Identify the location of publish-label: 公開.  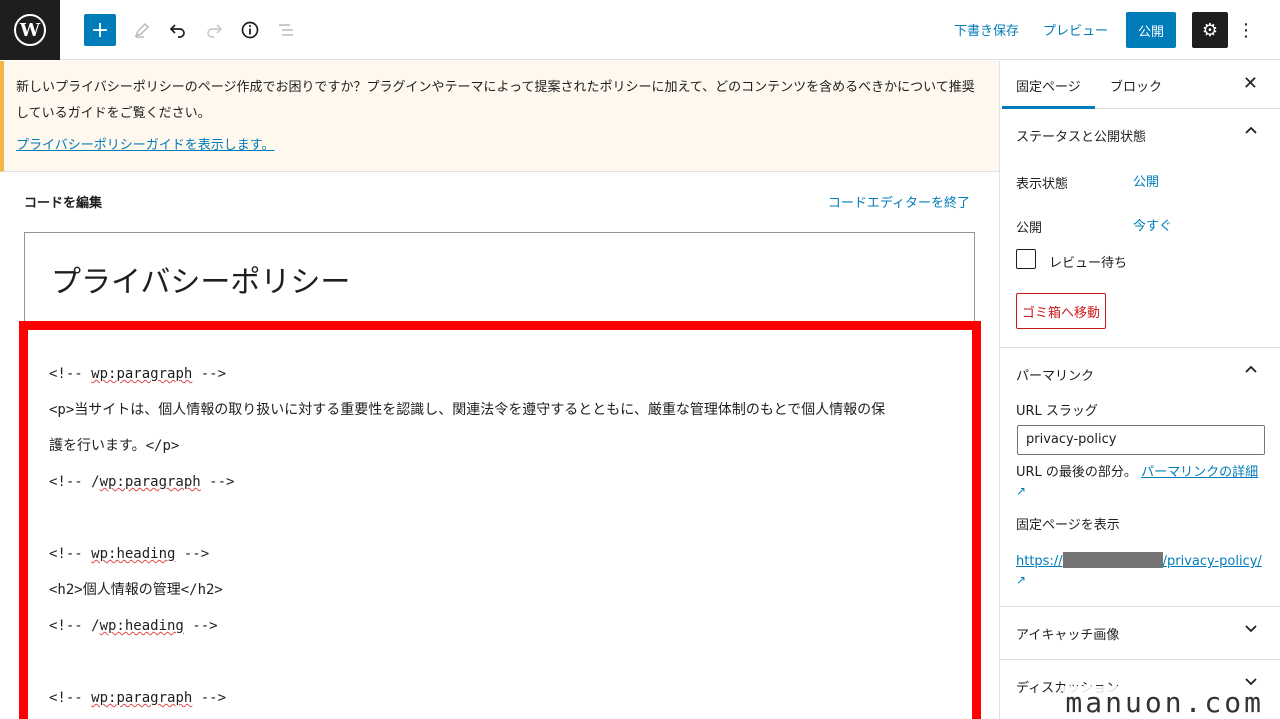
(1029, 228).